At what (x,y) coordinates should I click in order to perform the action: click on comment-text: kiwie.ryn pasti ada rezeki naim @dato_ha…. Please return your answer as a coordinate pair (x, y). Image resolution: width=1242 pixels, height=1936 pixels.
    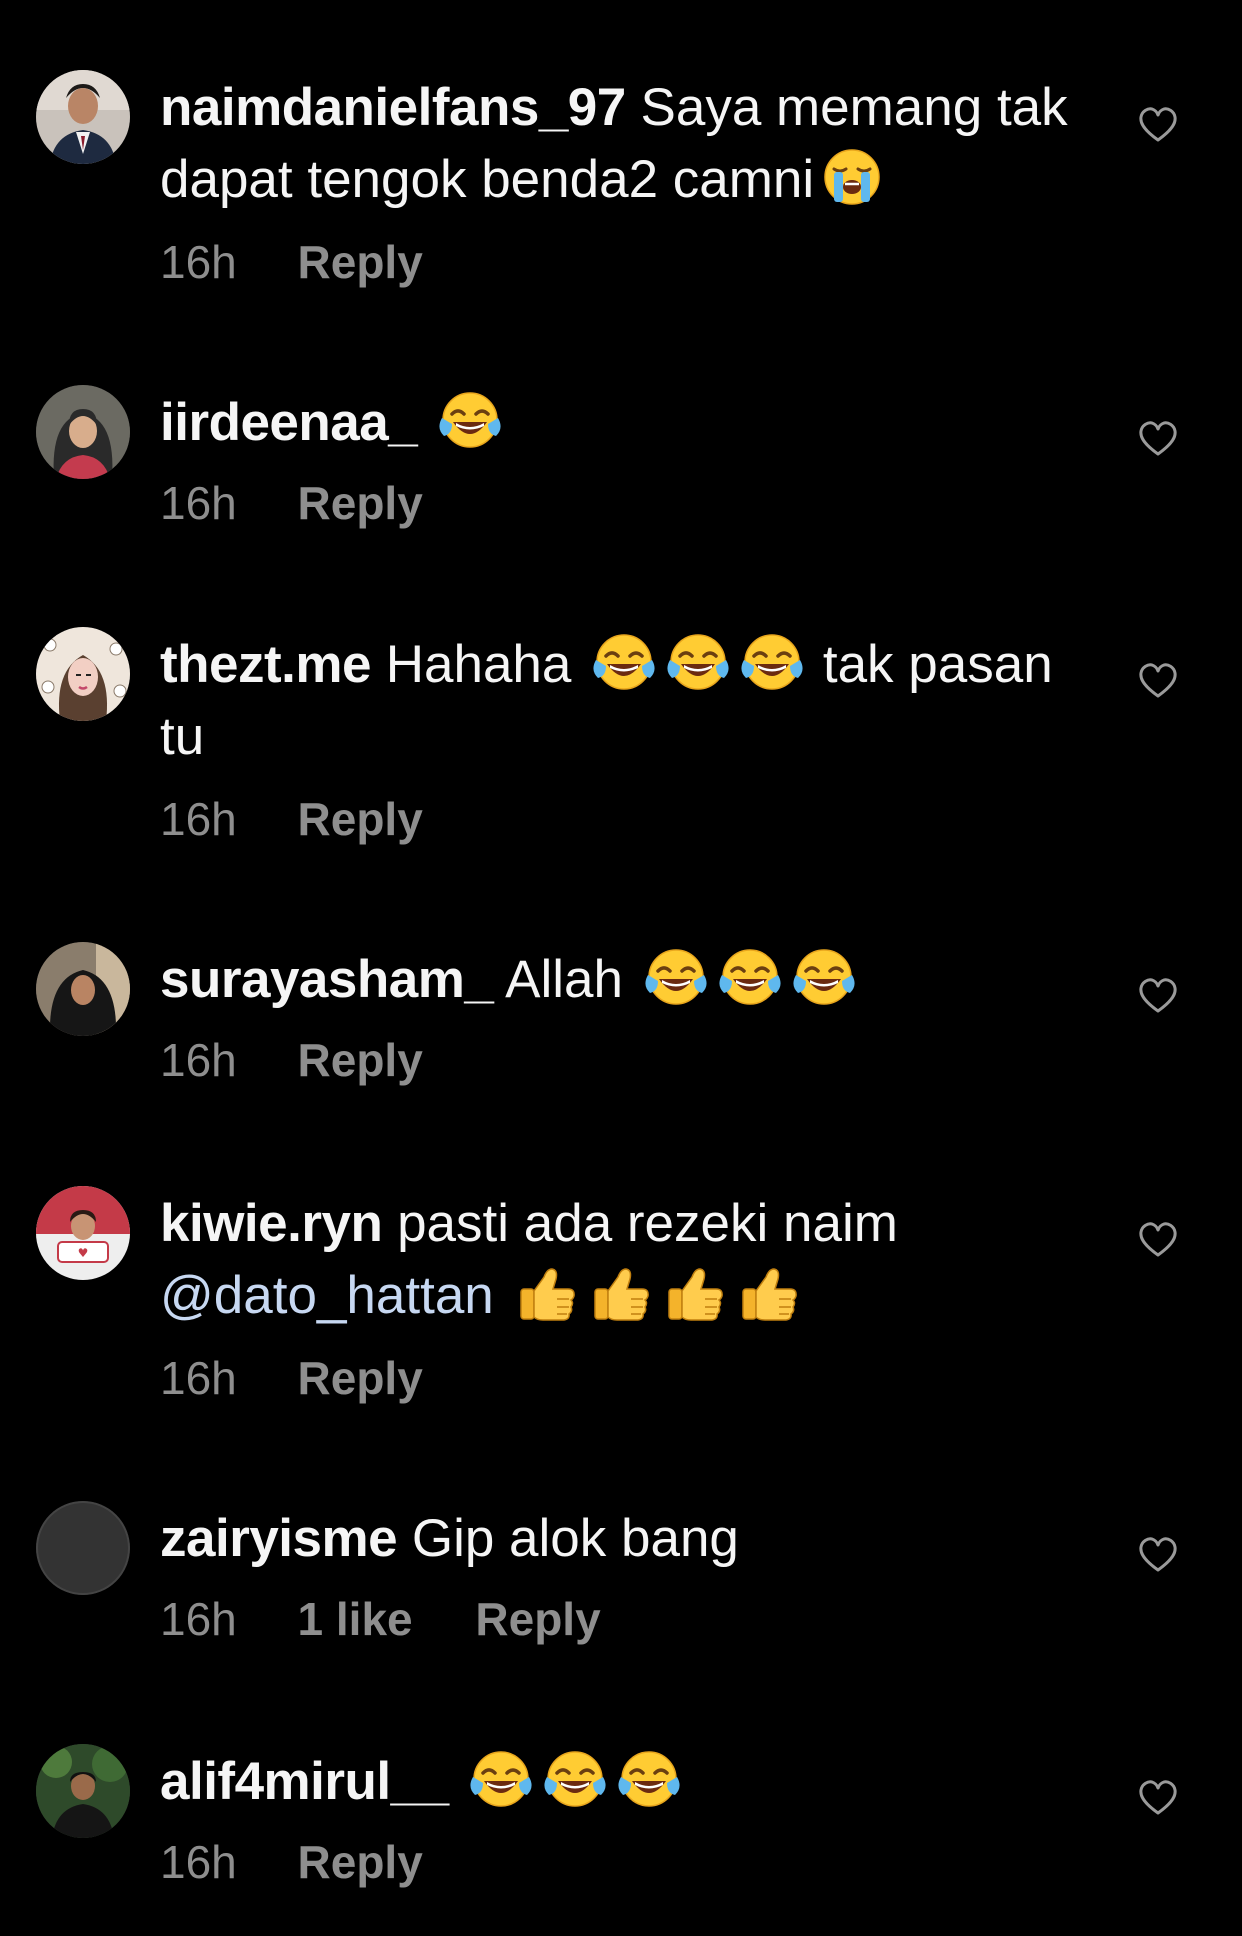
    Looking at the image, I should click on (625, 1260).